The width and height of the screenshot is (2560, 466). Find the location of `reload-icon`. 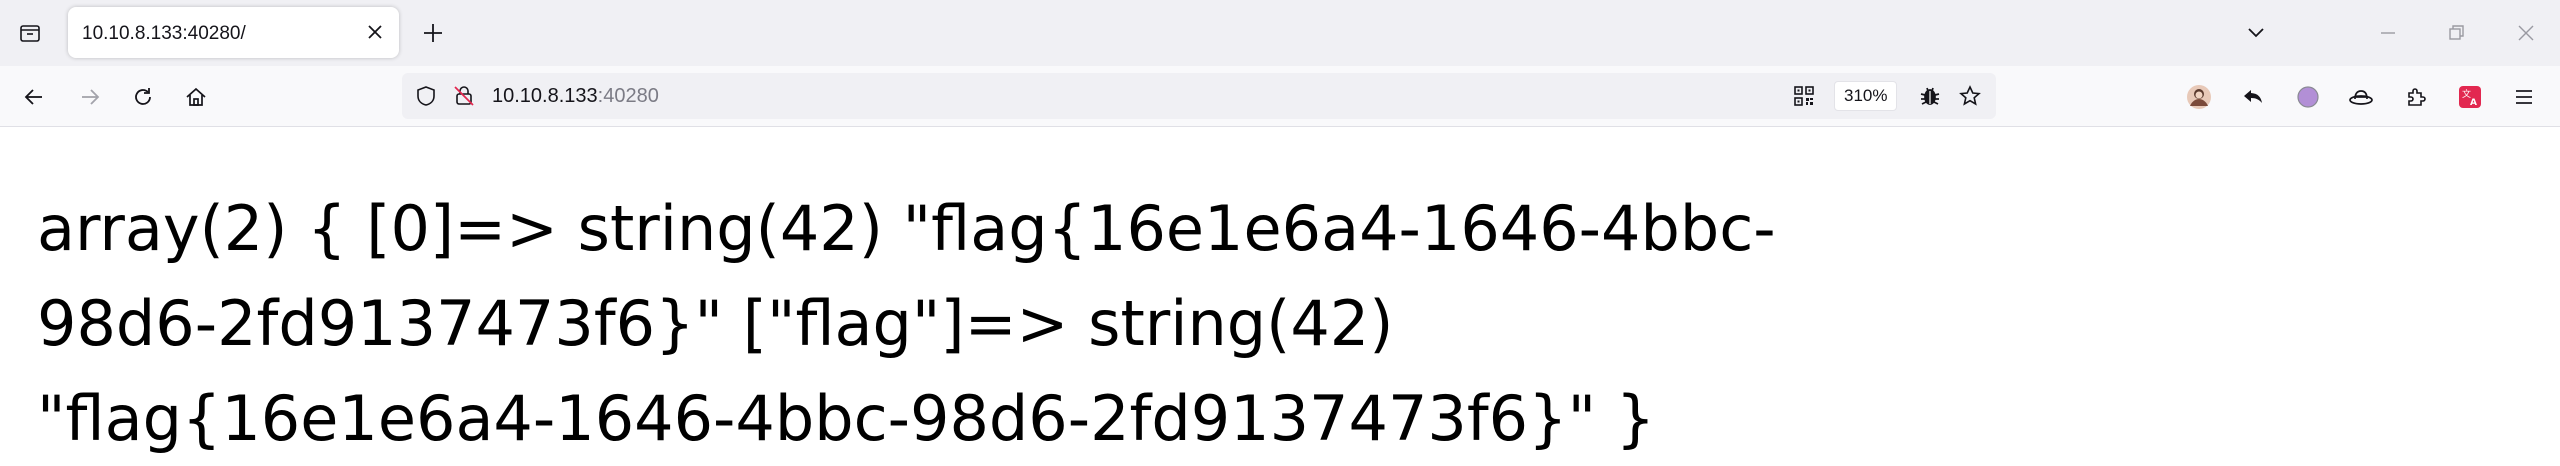

reload-icon is located at coordinates (143, 97).